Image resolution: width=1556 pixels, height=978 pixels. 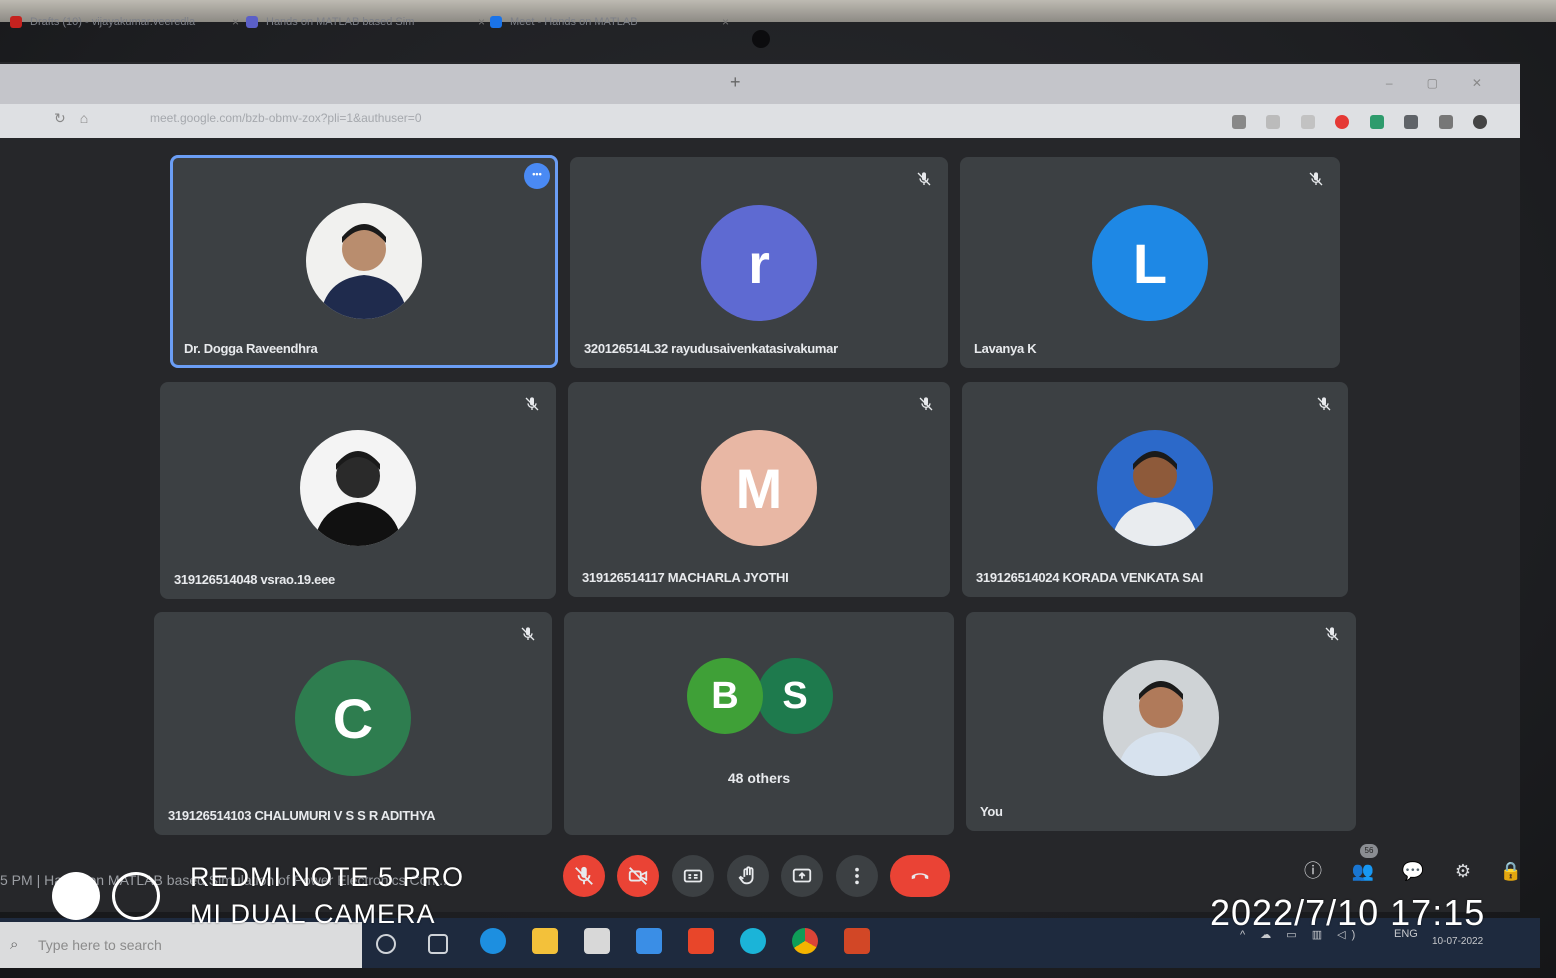 What do you see at coordinates (1451, 83) in the screenshot?
I see `window-controls: –▢✕` at bounding box center [1451, 83].